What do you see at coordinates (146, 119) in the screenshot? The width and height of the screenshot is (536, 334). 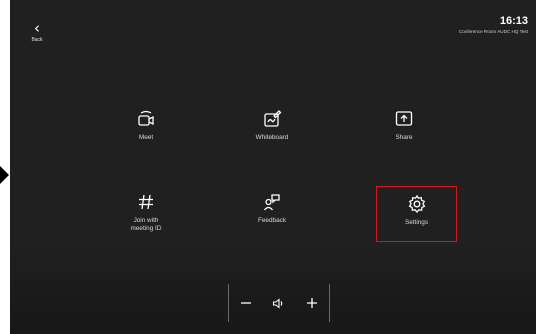 I see `meet-camera-icon` at bounding box center [146, 119].